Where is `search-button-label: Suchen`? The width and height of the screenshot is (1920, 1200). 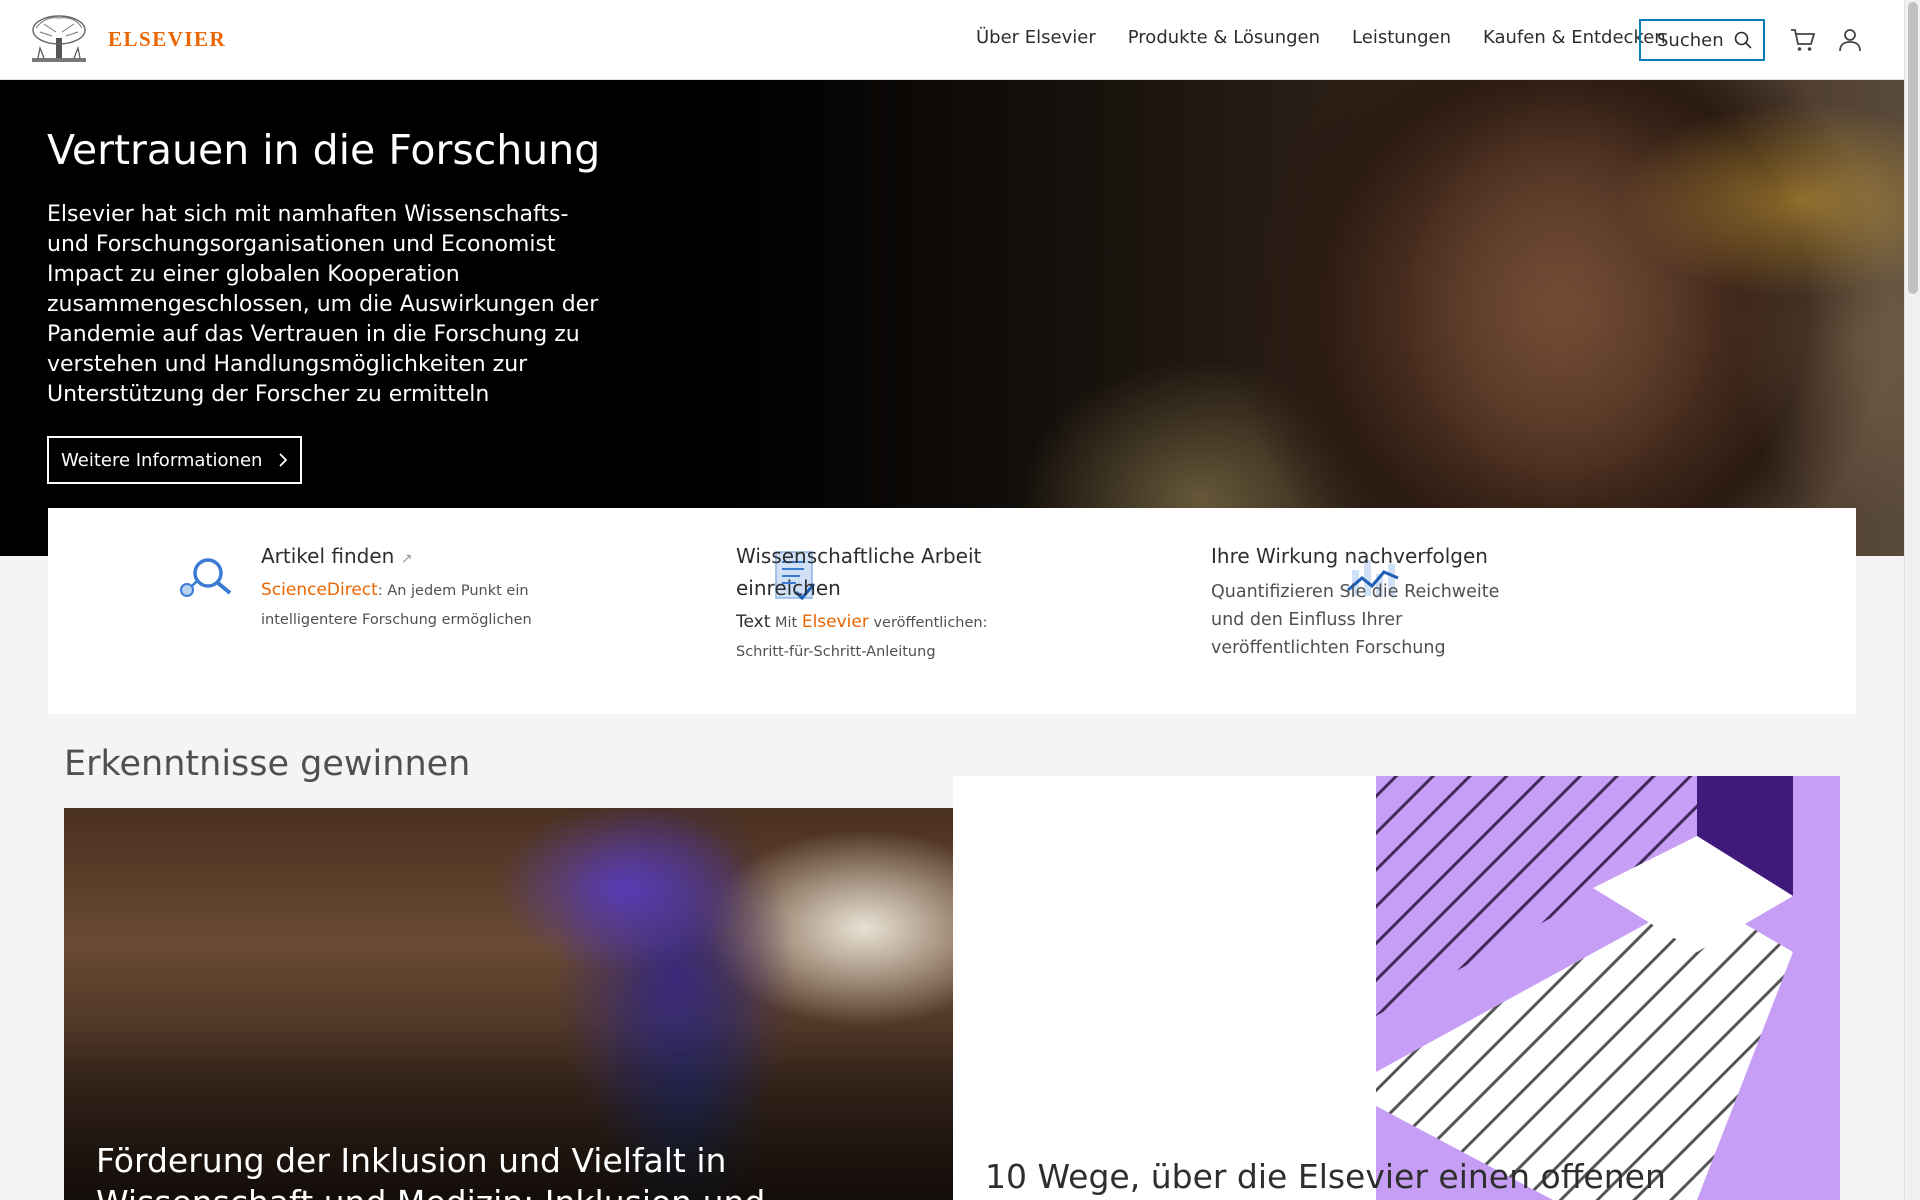 search-button-label: Suchen is located at coordinates (1690, 40).